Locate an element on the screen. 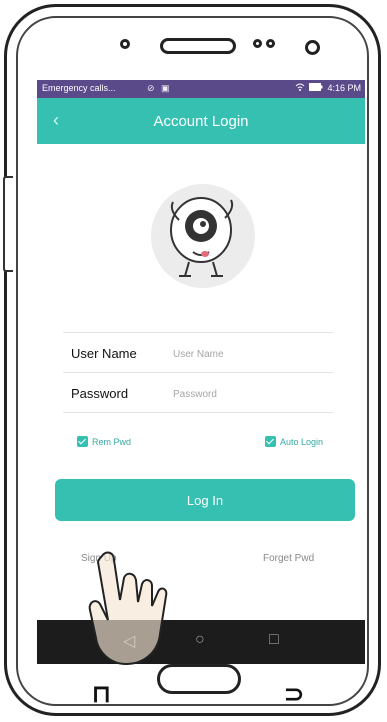 The image size is (387, 722). forget-password-link: Forget Pwd is located at coordinates (288, 558).